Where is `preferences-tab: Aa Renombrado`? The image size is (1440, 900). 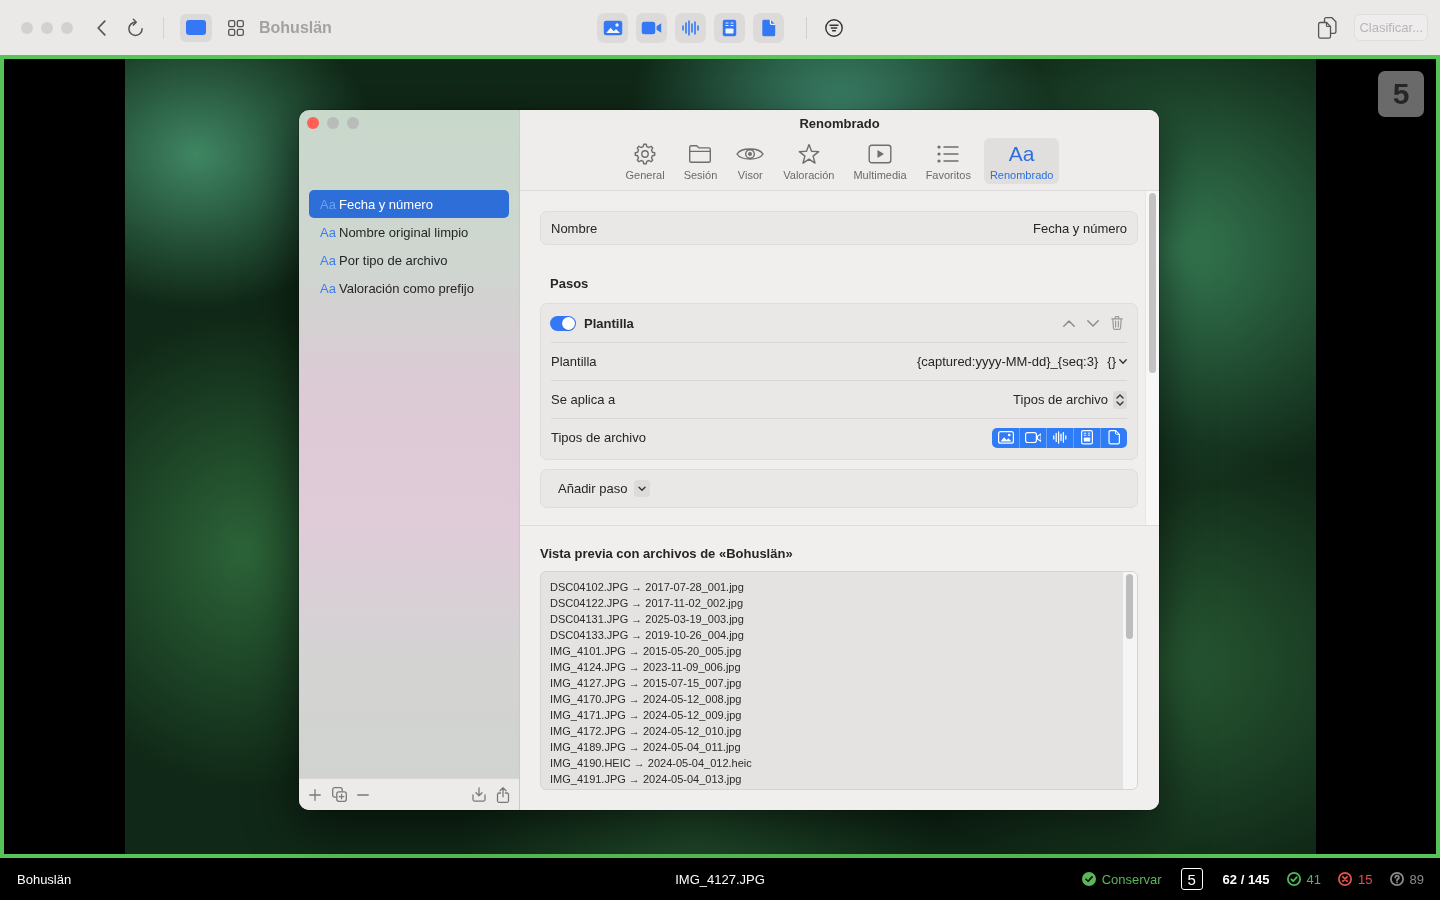
preferences-tab: Aa Renombrado is located at coordinates (1021, 161).